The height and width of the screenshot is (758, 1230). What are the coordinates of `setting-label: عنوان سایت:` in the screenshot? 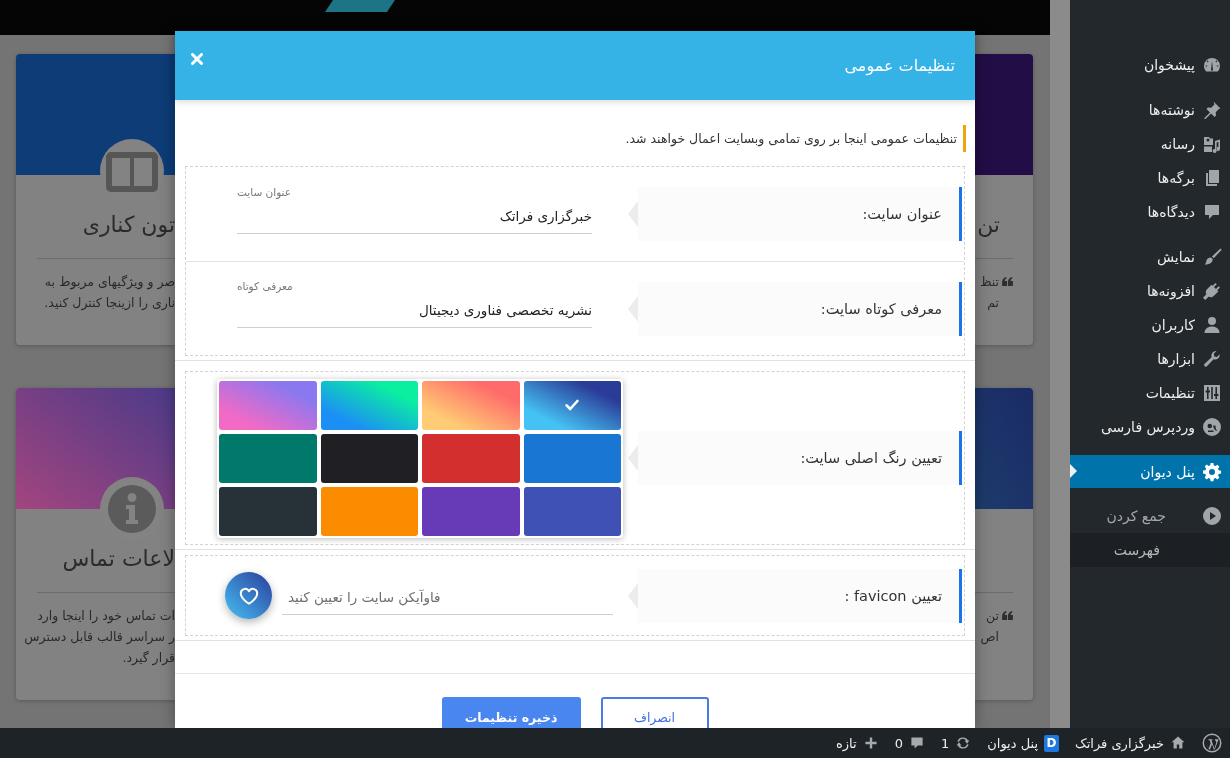 It's located at (800, 214).